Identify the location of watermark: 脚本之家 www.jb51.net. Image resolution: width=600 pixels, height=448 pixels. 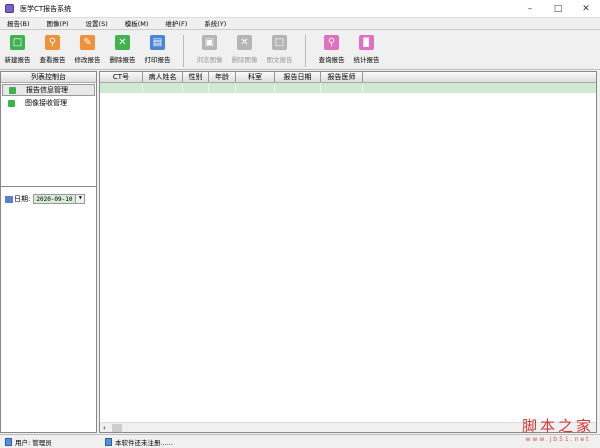
(557, 430).